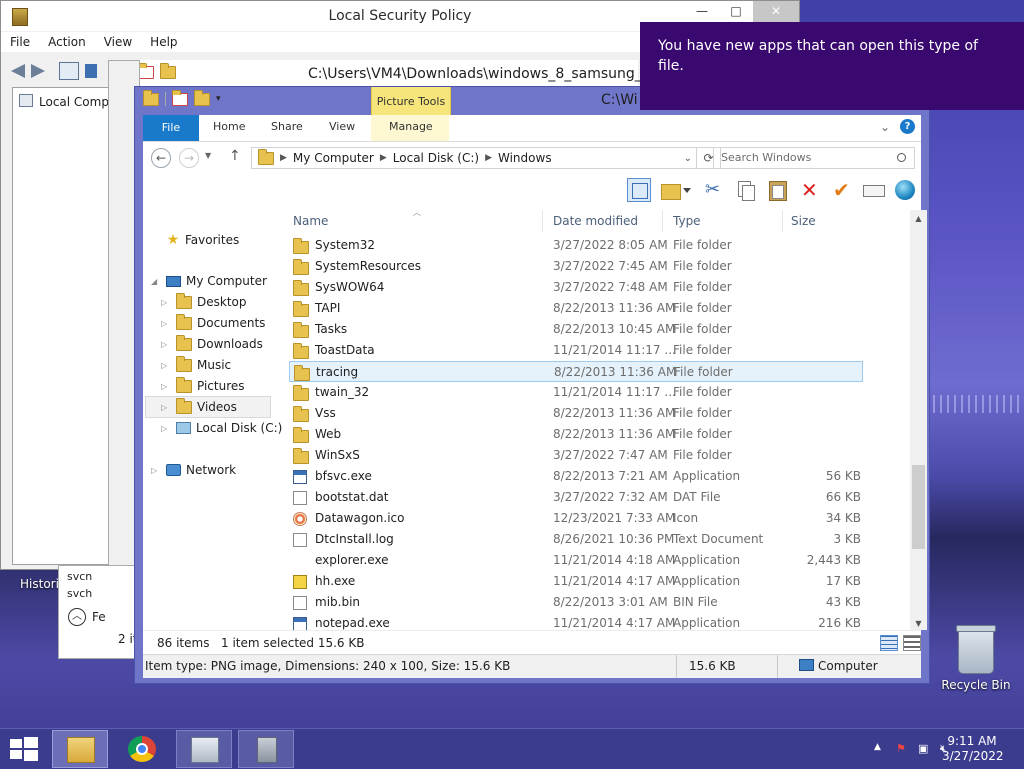 Image resolution: width=1024 pixels, height=769 pixels. I want to click on console-tree-icon, so click(69, 71).